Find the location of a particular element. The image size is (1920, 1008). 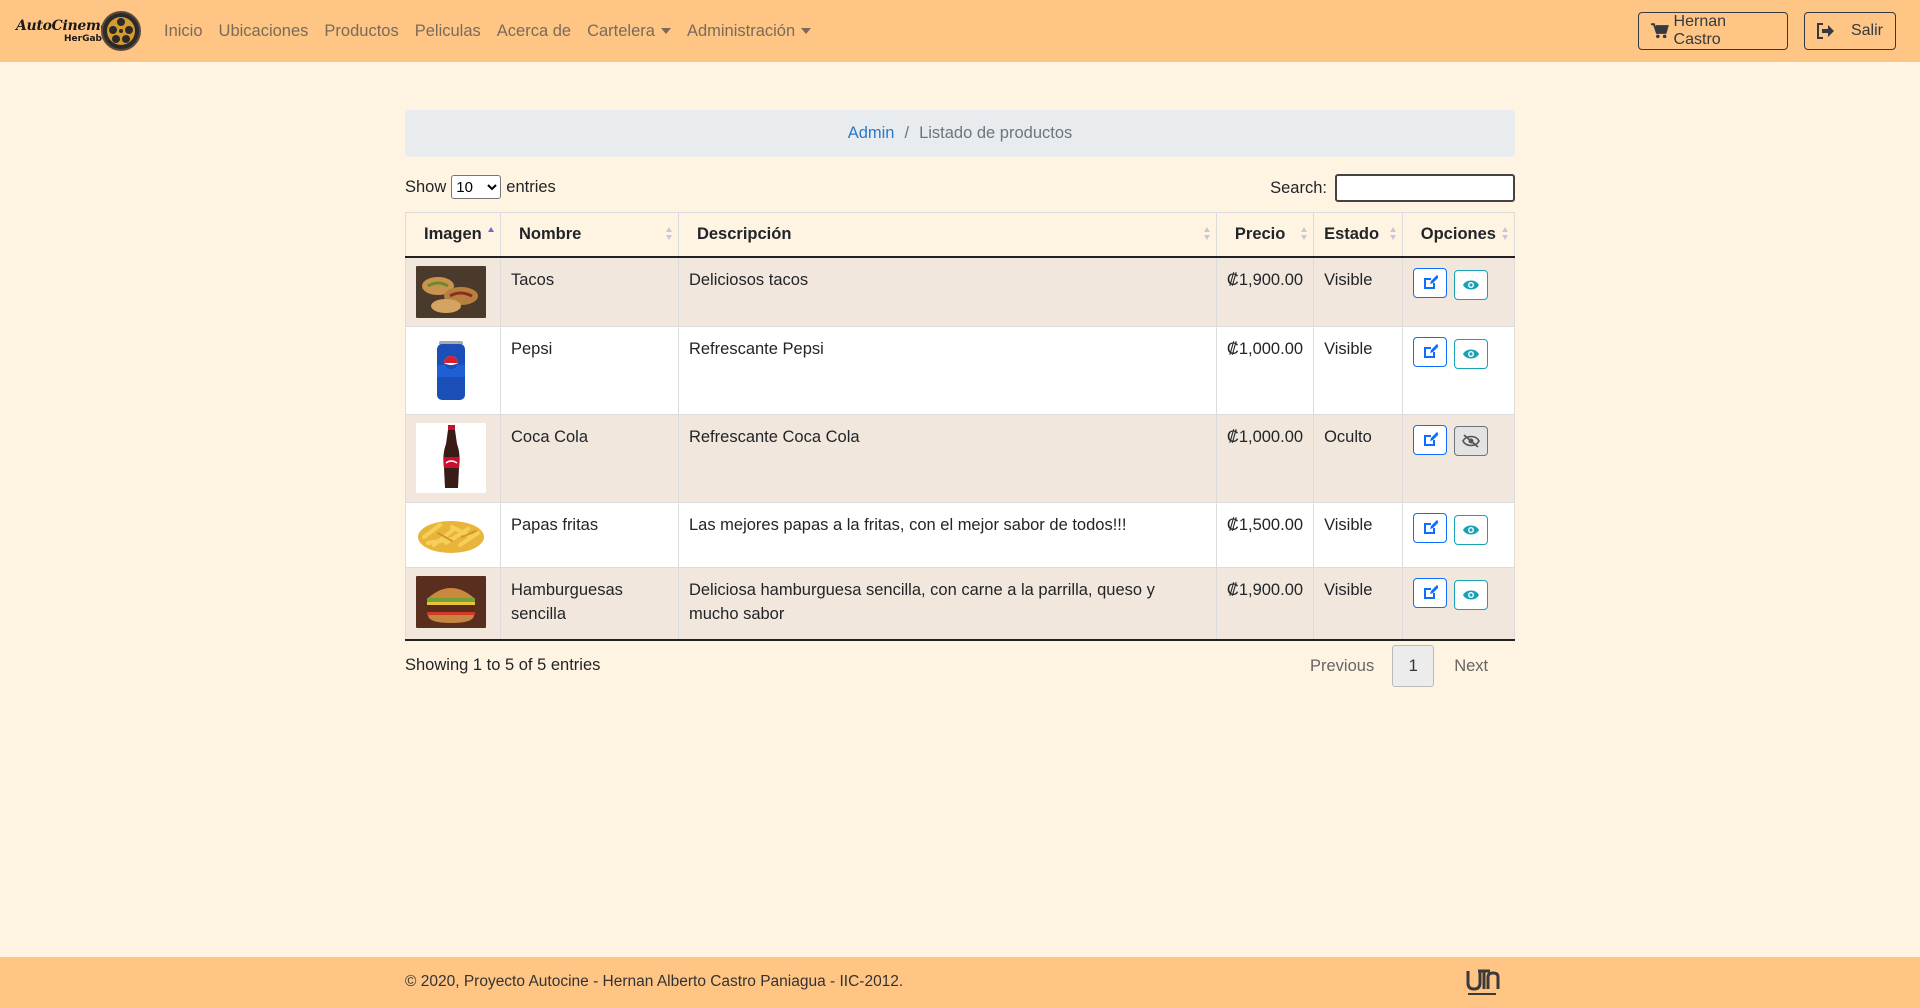

coca-cola-bottle-image is located at coordinates (451, 458).